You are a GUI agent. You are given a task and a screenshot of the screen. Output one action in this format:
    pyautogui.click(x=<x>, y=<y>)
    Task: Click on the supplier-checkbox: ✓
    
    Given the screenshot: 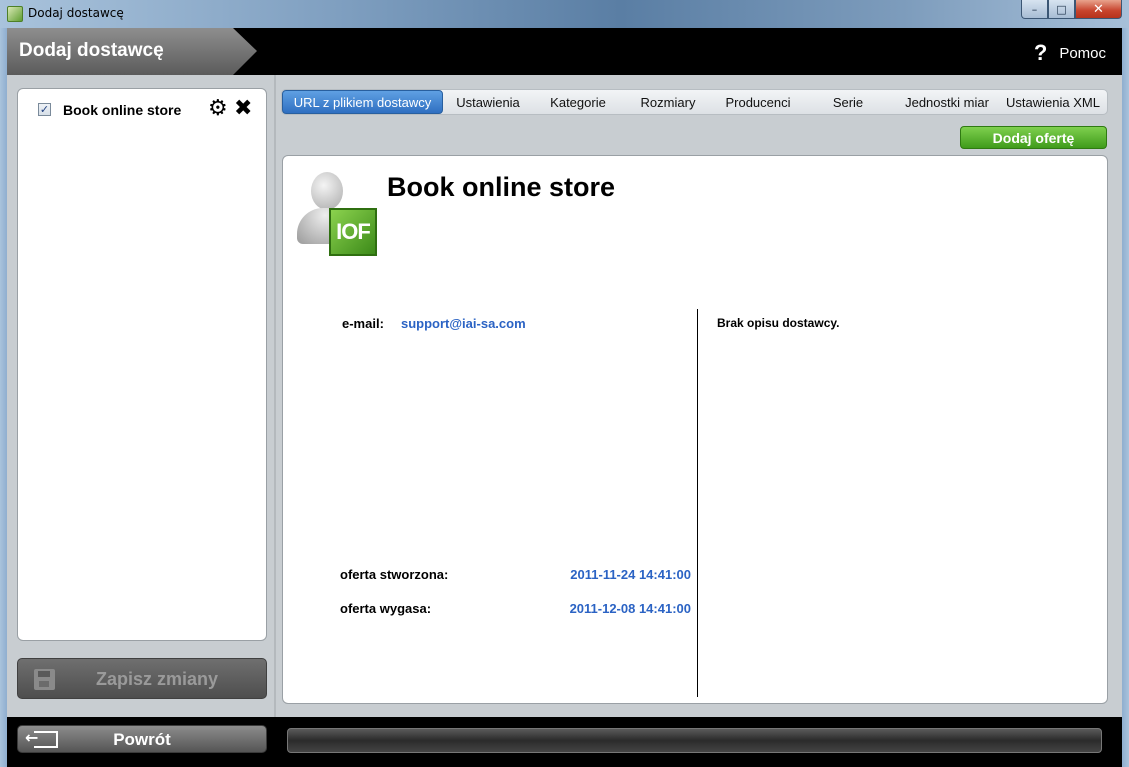 What is the action you would take?
    pyautogui.click(x=44, y=109)
    